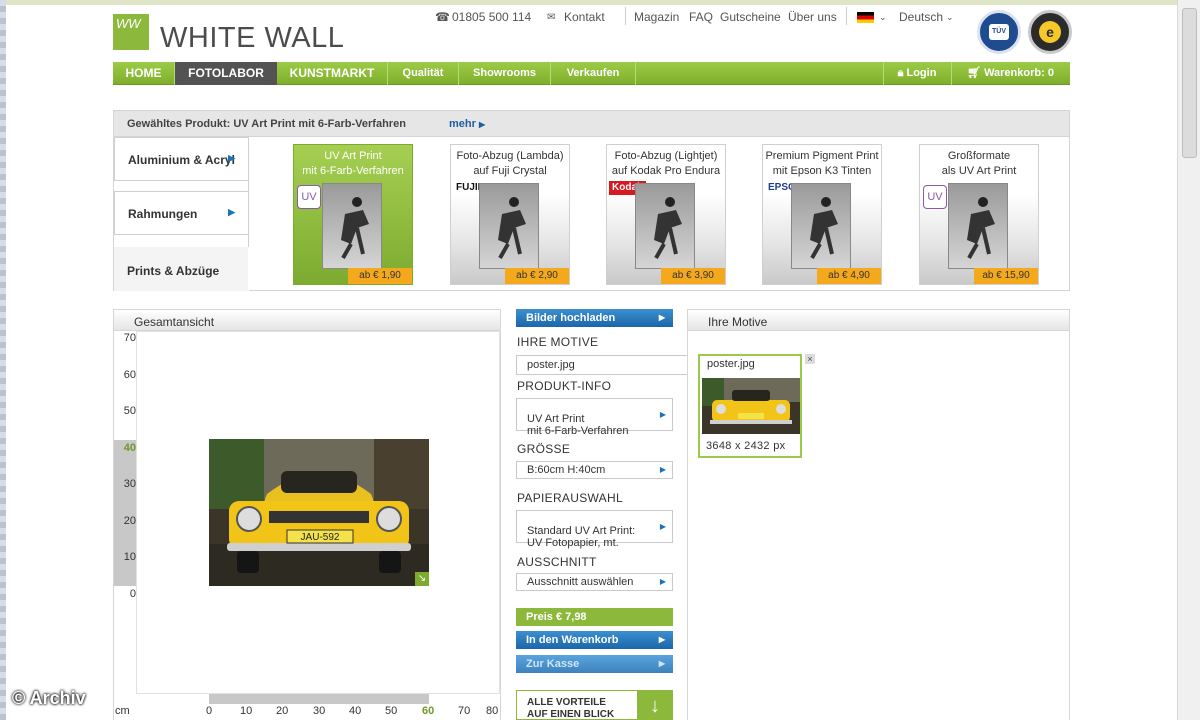 This screenshot has height=720, width=1200. I want to click on x-tick: 50, so click(391, 711).